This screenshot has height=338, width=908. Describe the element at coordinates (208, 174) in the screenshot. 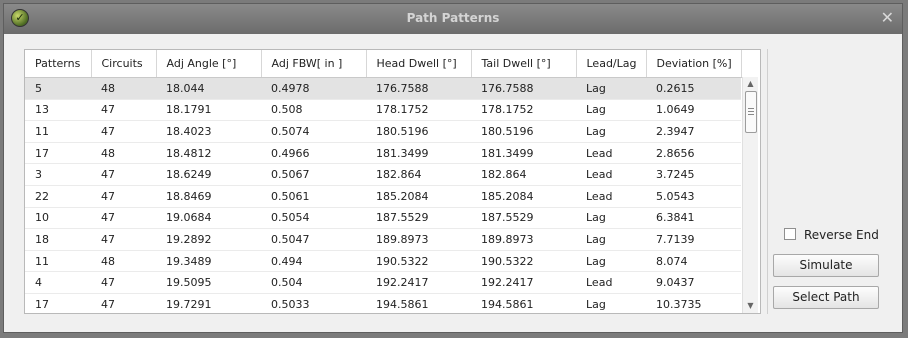

I see `table-cell: 18.6249` at that location.